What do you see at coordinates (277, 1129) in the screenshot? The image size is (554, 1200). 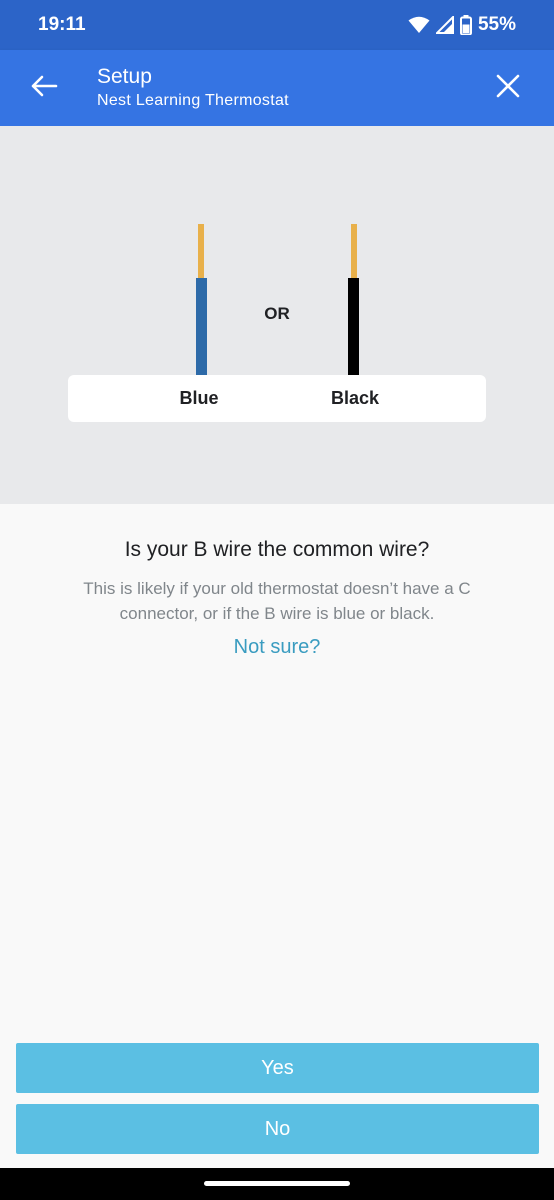 I see `no-button: No` at bounding box center [277, 1129].